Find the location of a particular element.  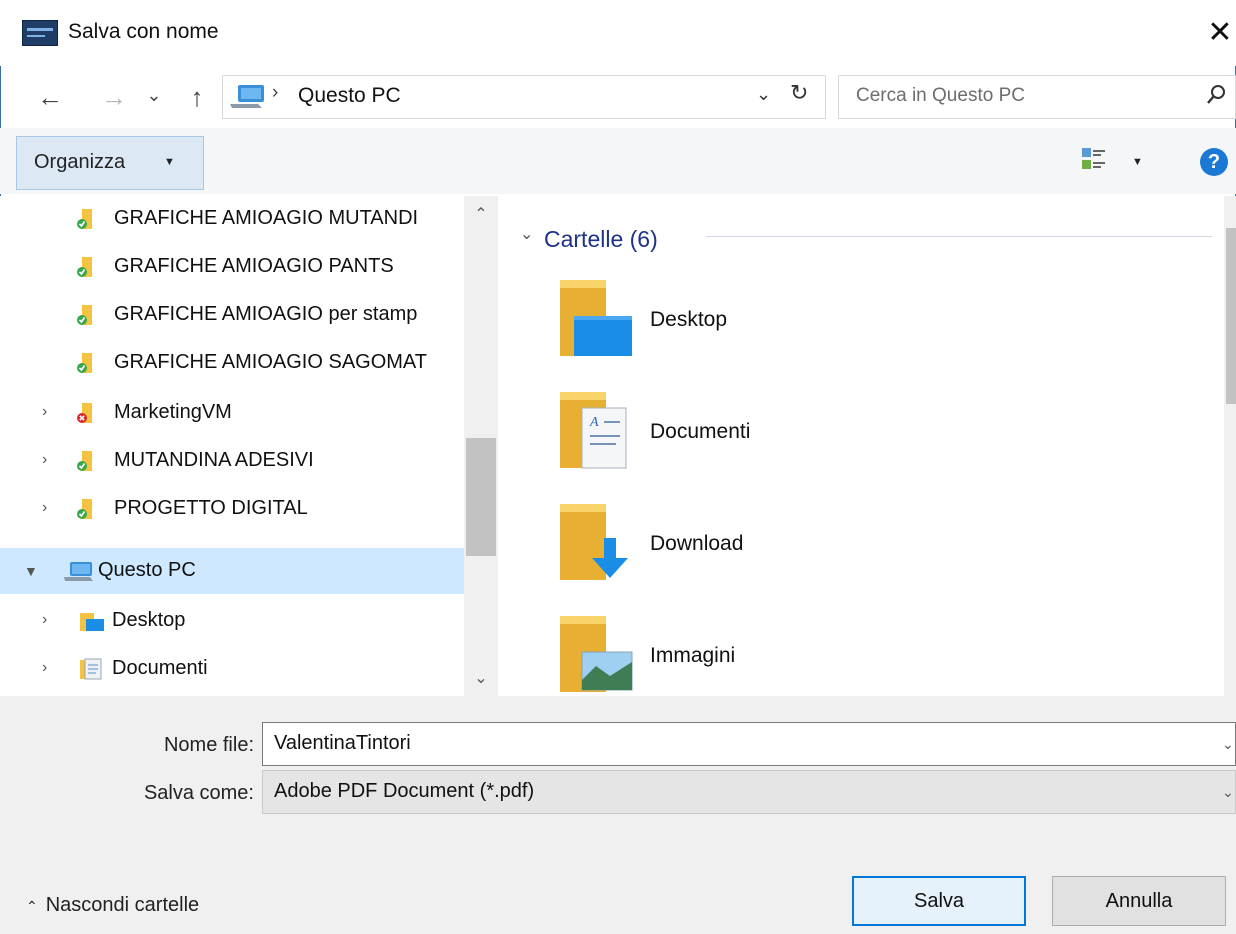

tree-item: › MUTANDINA ADESIVI is located at coordinates (232, 461).